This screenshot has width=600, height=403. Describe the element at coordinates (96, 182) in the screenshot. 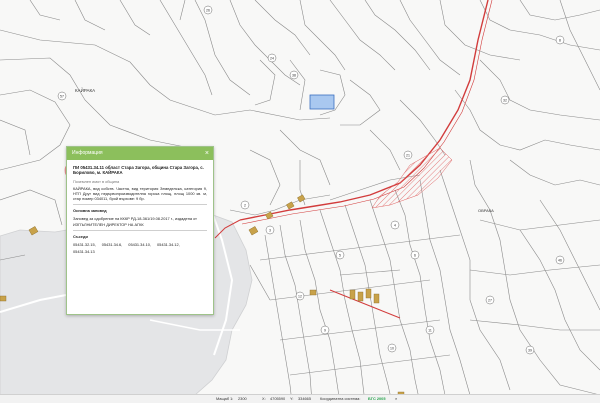

I see `parcel-subtitle: Поземлен имот в община` at that location.